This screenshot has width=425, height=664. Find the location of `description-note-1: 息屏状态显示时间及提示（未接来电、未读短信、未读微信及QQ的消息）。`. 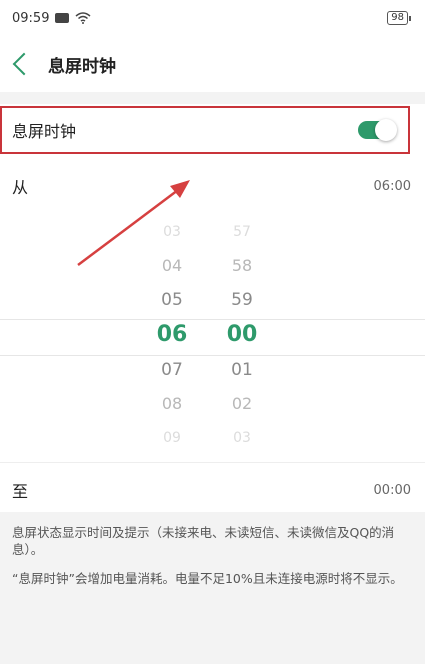

description-note-1: 息屏状态显示时间及提示（未接来电、未读短信、未读微信及QQ的消息）。 is located at coordinates (203, 541).